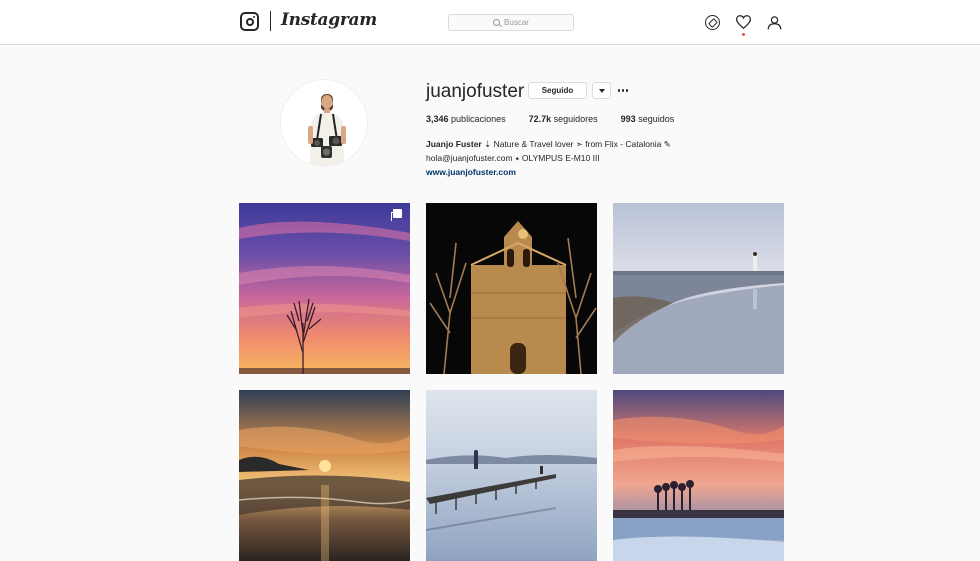  I want to click on stat-followers: 72.7k seguidores, so click(563, 119).